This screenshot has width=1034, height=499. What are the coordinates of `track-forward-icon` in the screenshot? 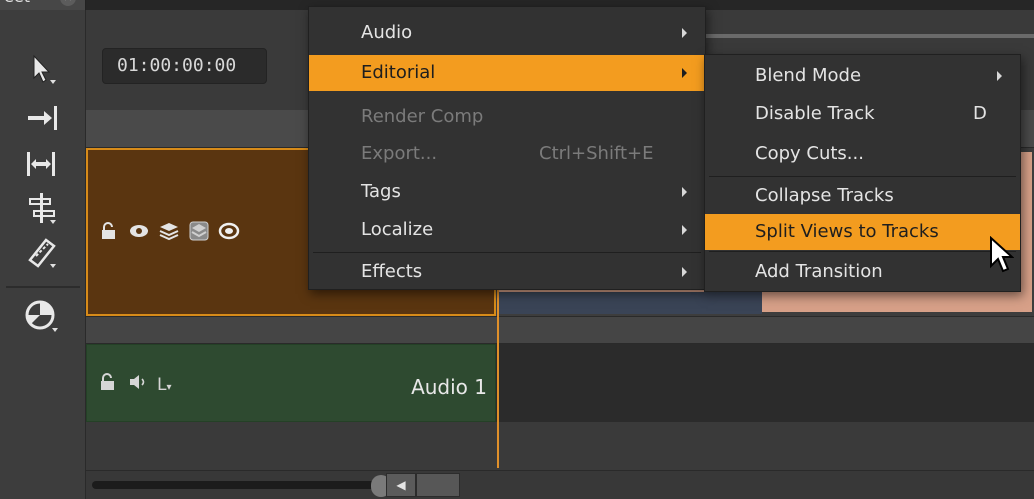 It's located at (42, 118).